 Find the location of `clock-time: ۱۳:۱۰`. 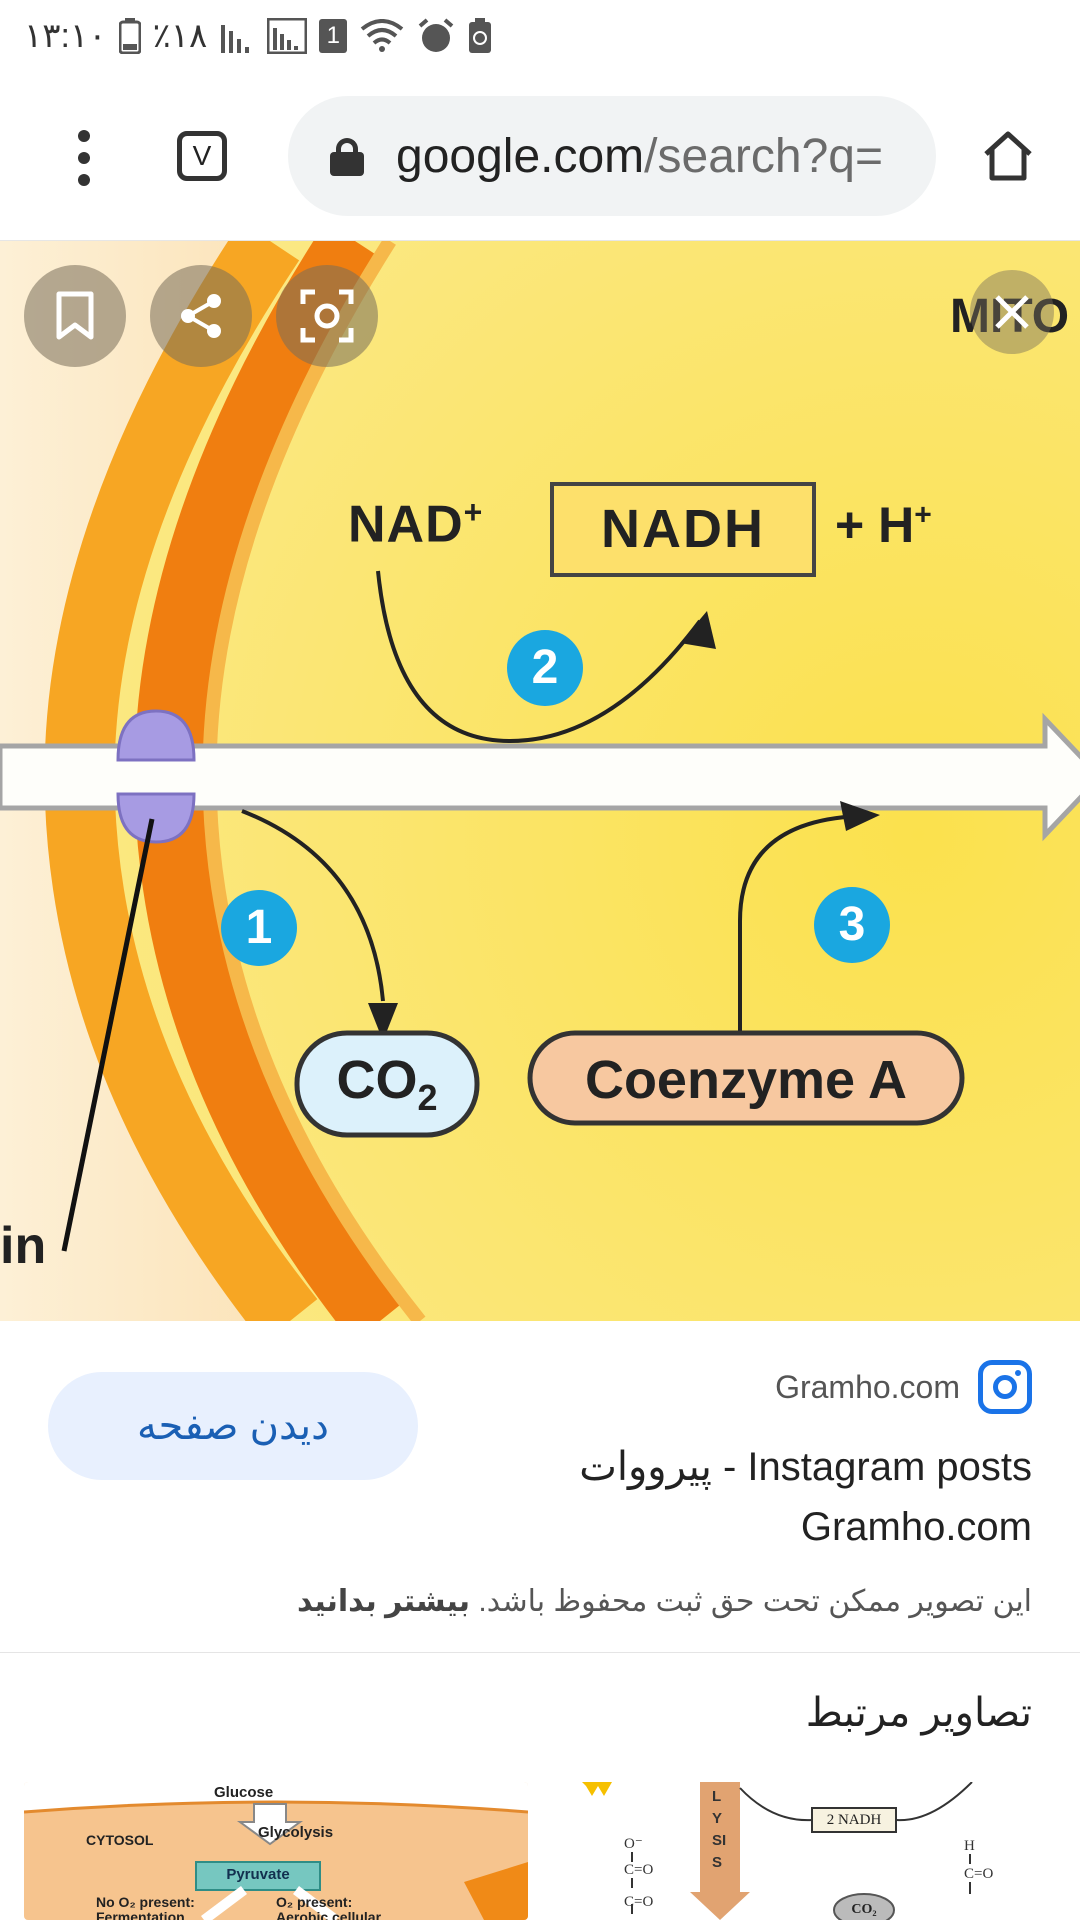

clock-time: ۱۳:۱۰ is located at coordinates (65, 36).